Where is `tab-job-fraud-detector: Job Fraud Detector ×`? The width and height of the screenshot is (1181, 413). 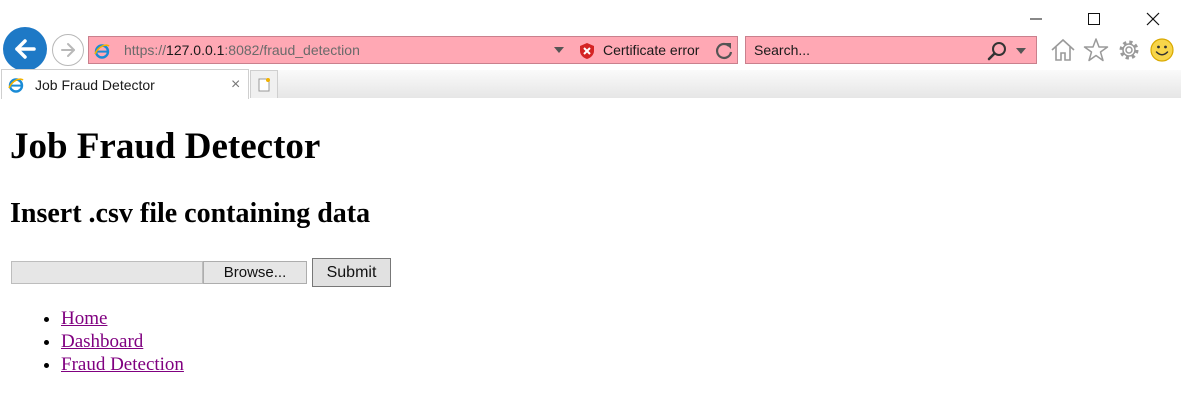 tab-job-fraud-detector: Job Fraud Detector × is located at coordinates (125, 84).